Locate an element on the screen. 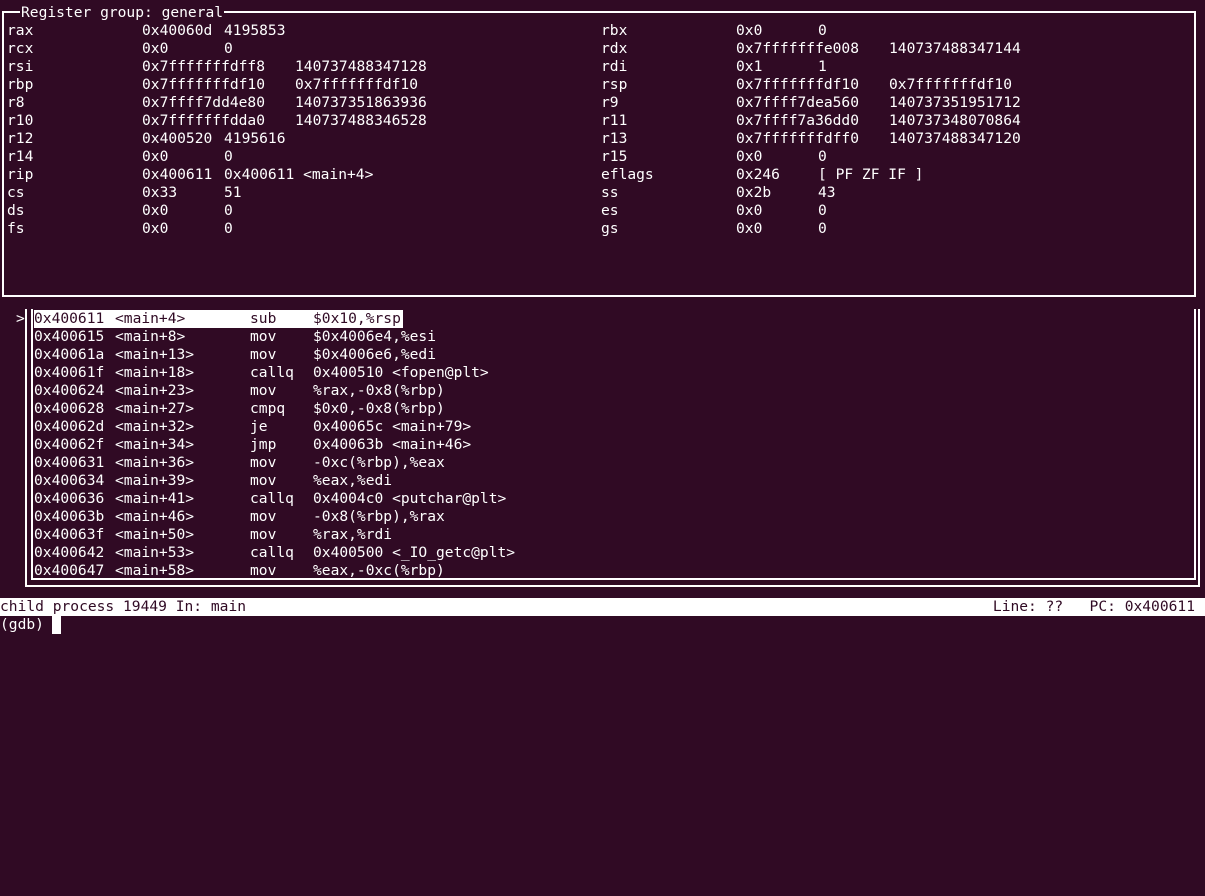 Image resolution: width=1205 pixels, height=896 pixels. register-name: rcx is located at coordinates (20, 48).